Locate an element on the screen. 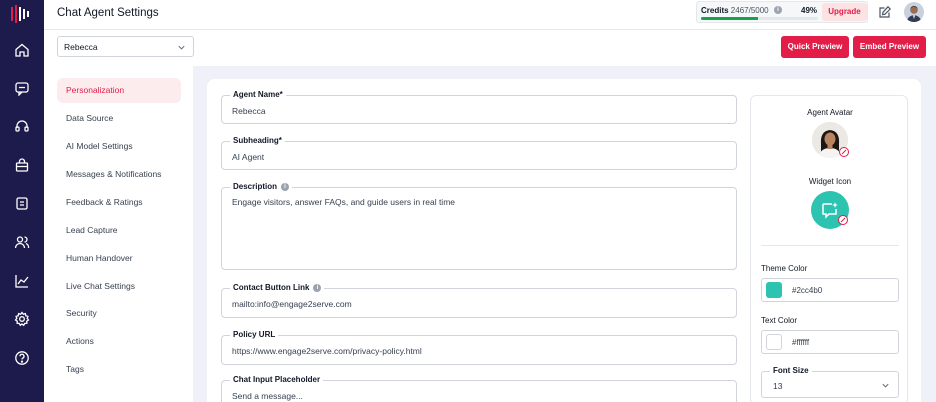 The width and height of the screenshot is (936, 402). app-sidebar is located at coordinates (22, 201).